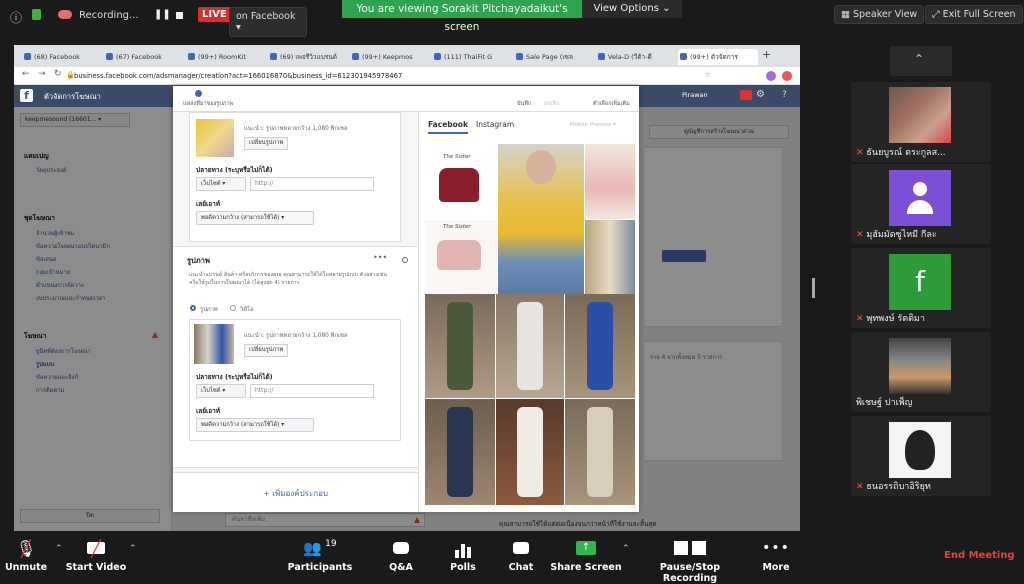 This screenshot has width=1024, height=584. Describe the element at coordinates (460, 346) in the screenshot. I see `product-image-green-suit` at that location.